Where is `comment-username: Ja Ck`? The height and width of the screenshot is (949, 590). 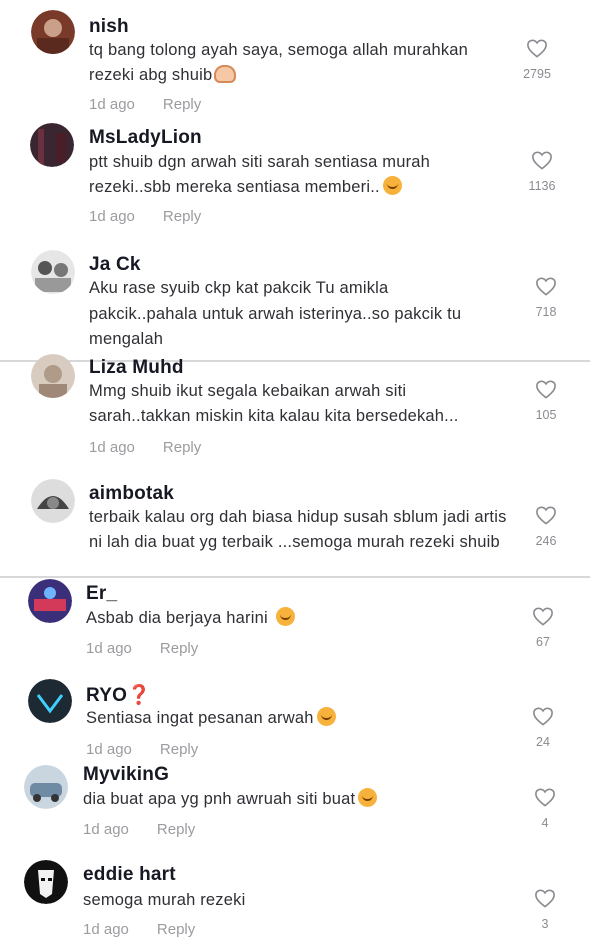
comment-username: Ja Ck is located at coordinates (115, 265).